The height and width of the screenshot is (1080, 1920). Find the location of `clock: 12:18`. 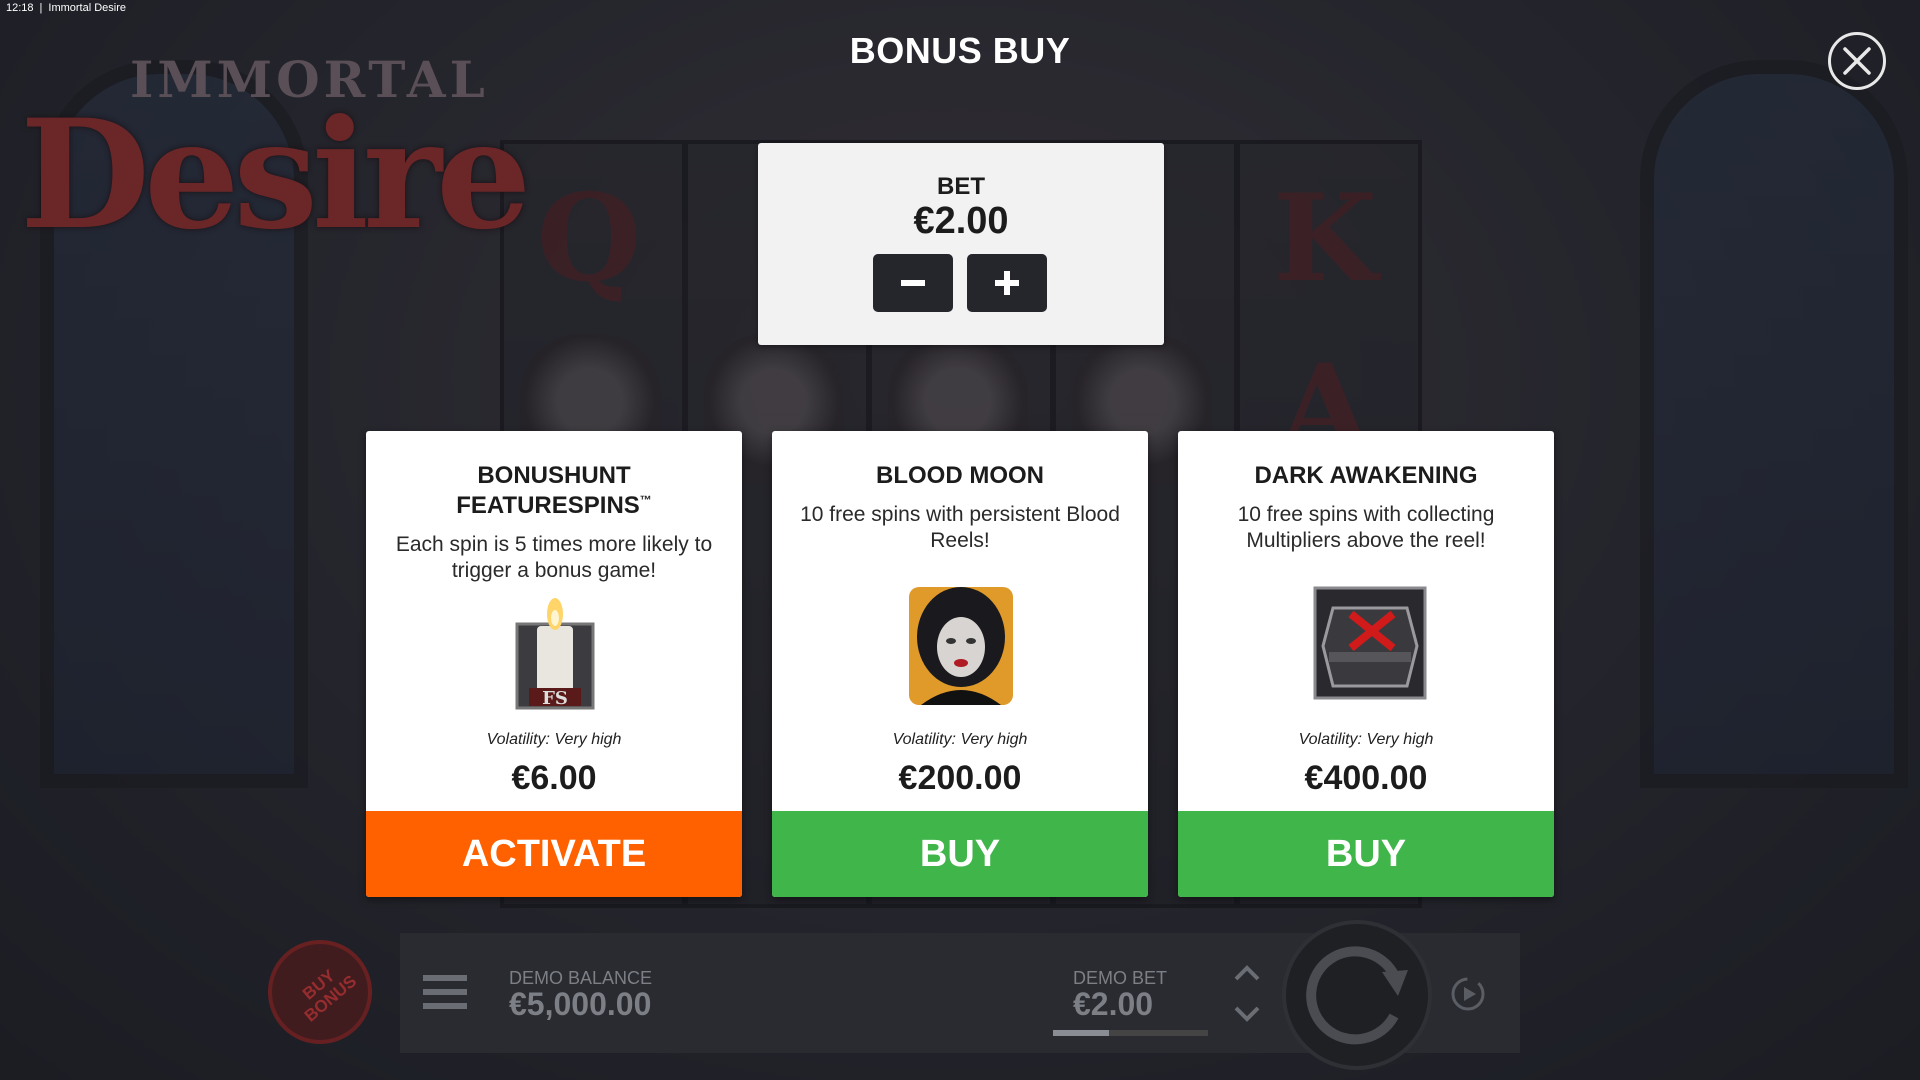

clock: 12:18 is located at coordinates (20, 8).